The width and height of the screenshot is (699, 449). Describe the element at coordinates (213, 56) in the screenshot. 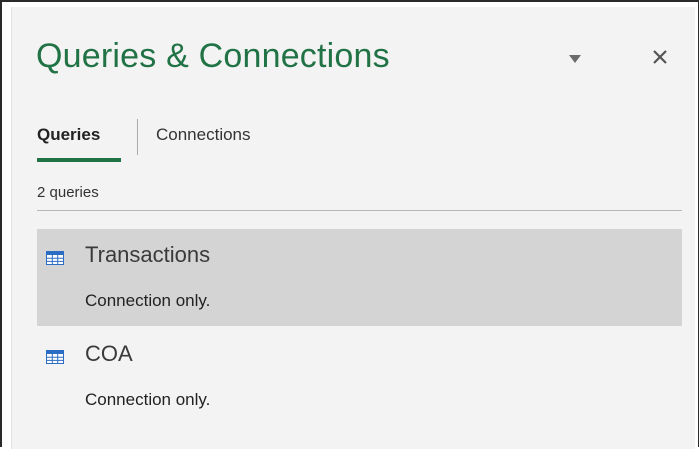

I see `pane-title: Queries & Connections` at that location.